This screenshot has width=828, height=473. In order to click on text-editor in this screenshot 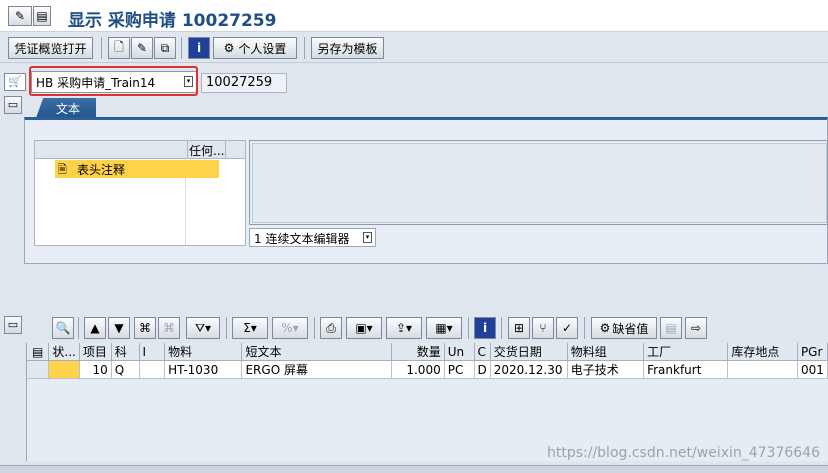, I will do `click(538, 182)`.